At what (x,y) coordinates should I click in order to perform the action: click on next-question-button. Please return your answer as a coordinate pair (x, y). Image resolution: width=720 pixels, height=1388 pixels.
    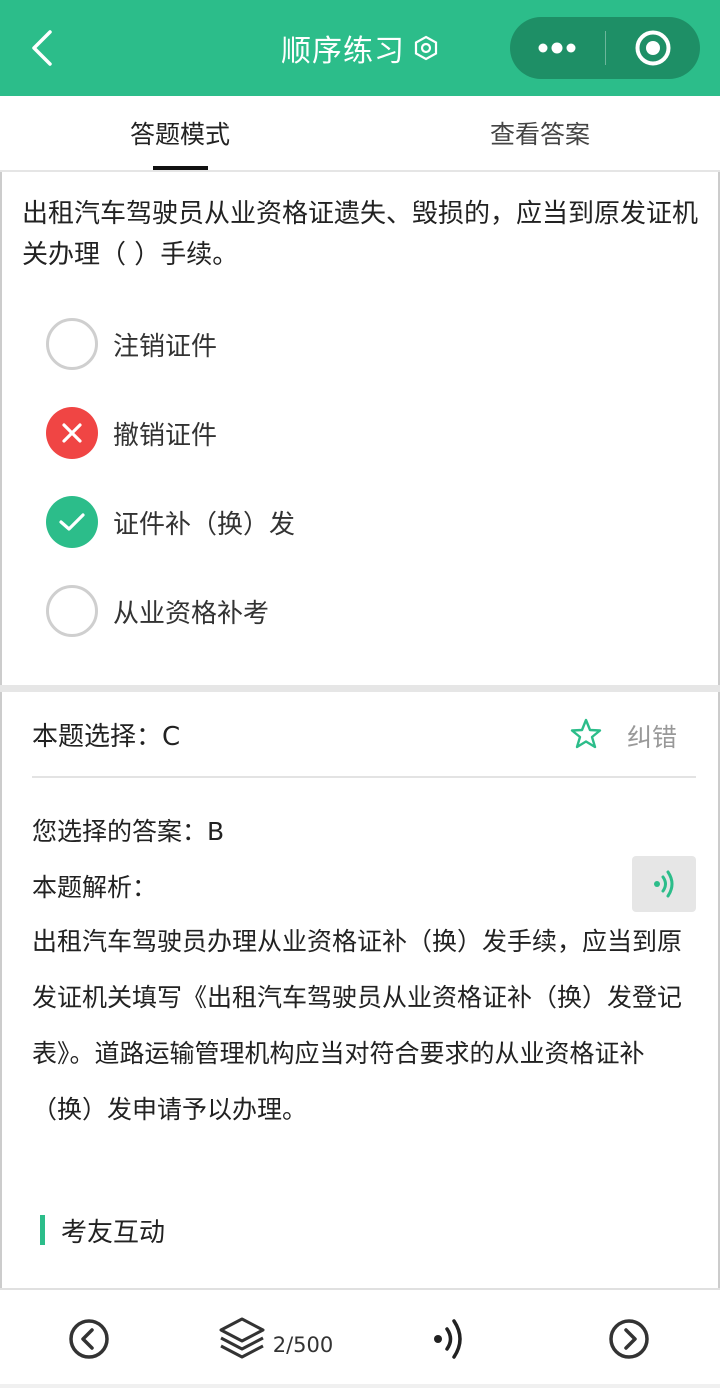
    Looking at the image, I should click on (629, 1339).